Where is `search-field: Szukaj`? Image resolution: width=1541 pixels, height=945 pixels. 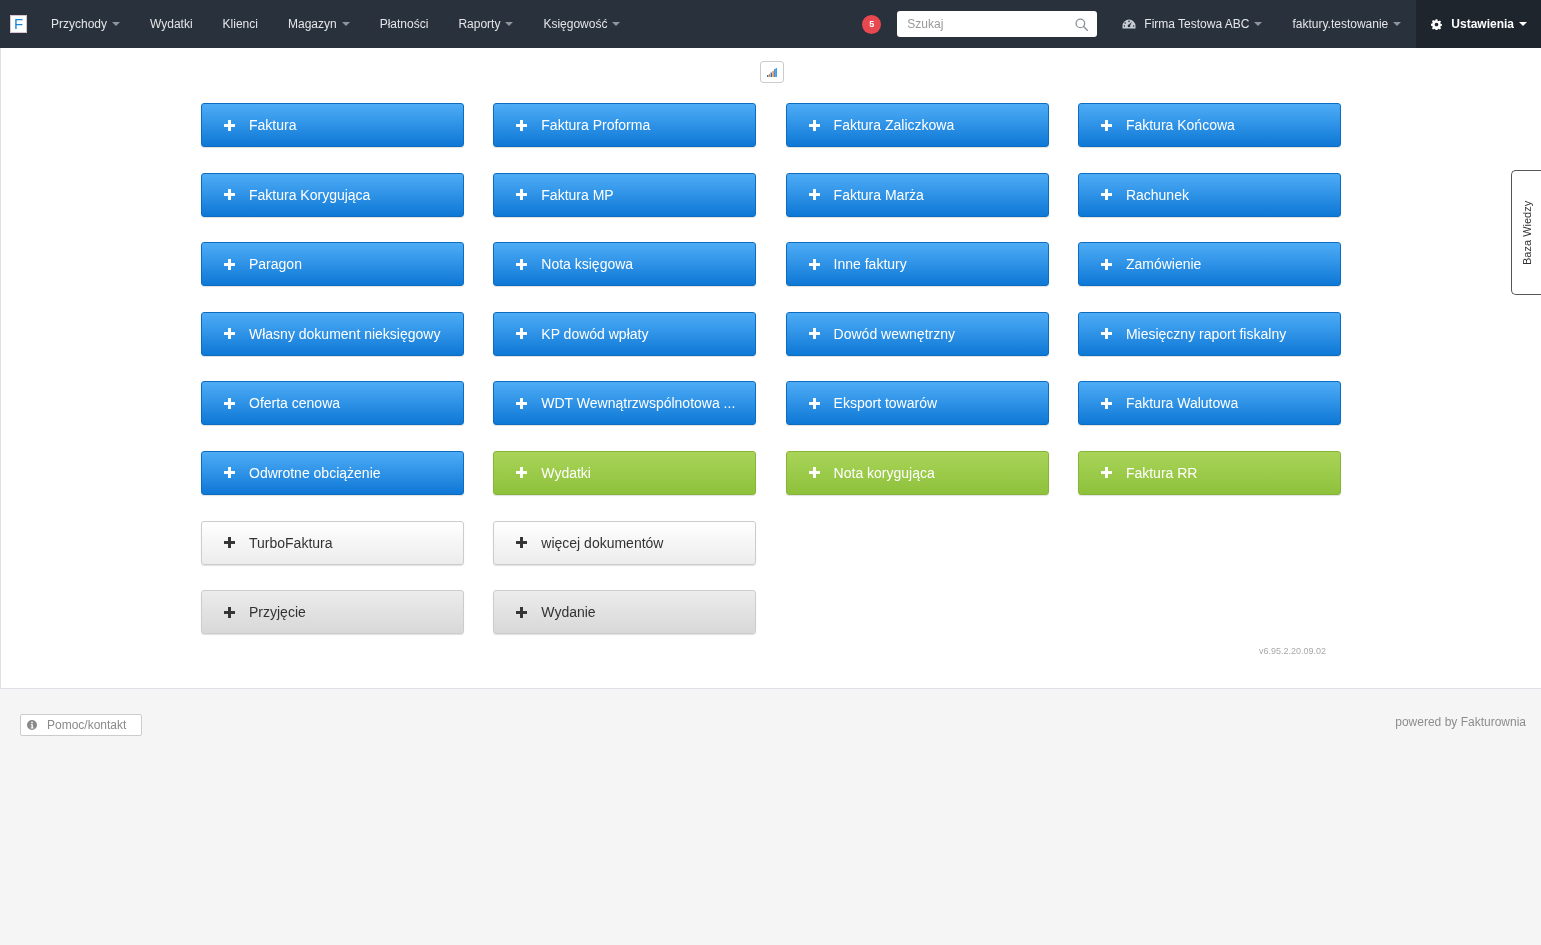 search-field: Szukaj is located at coordinates (997, 24).